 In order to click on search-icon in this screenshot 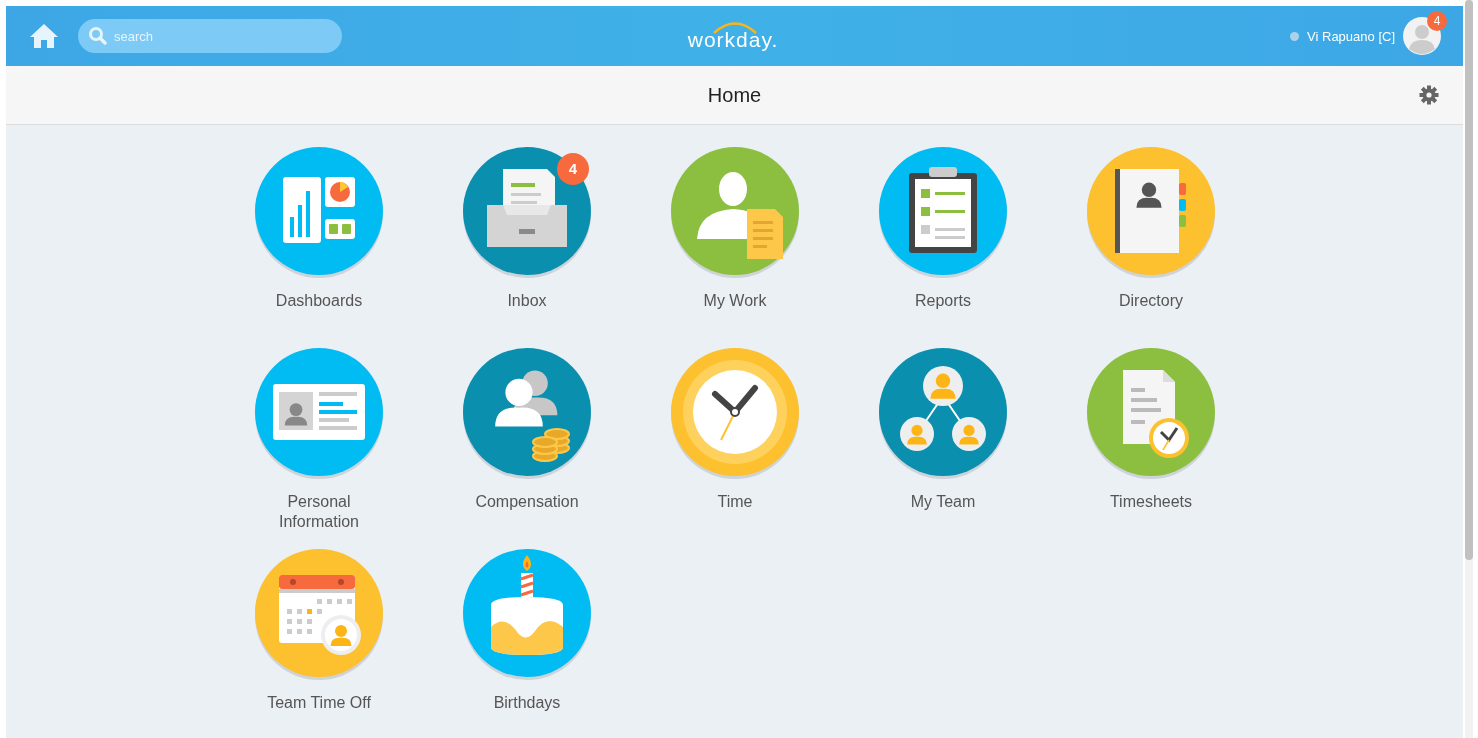, I will do `click(98, 36)`.